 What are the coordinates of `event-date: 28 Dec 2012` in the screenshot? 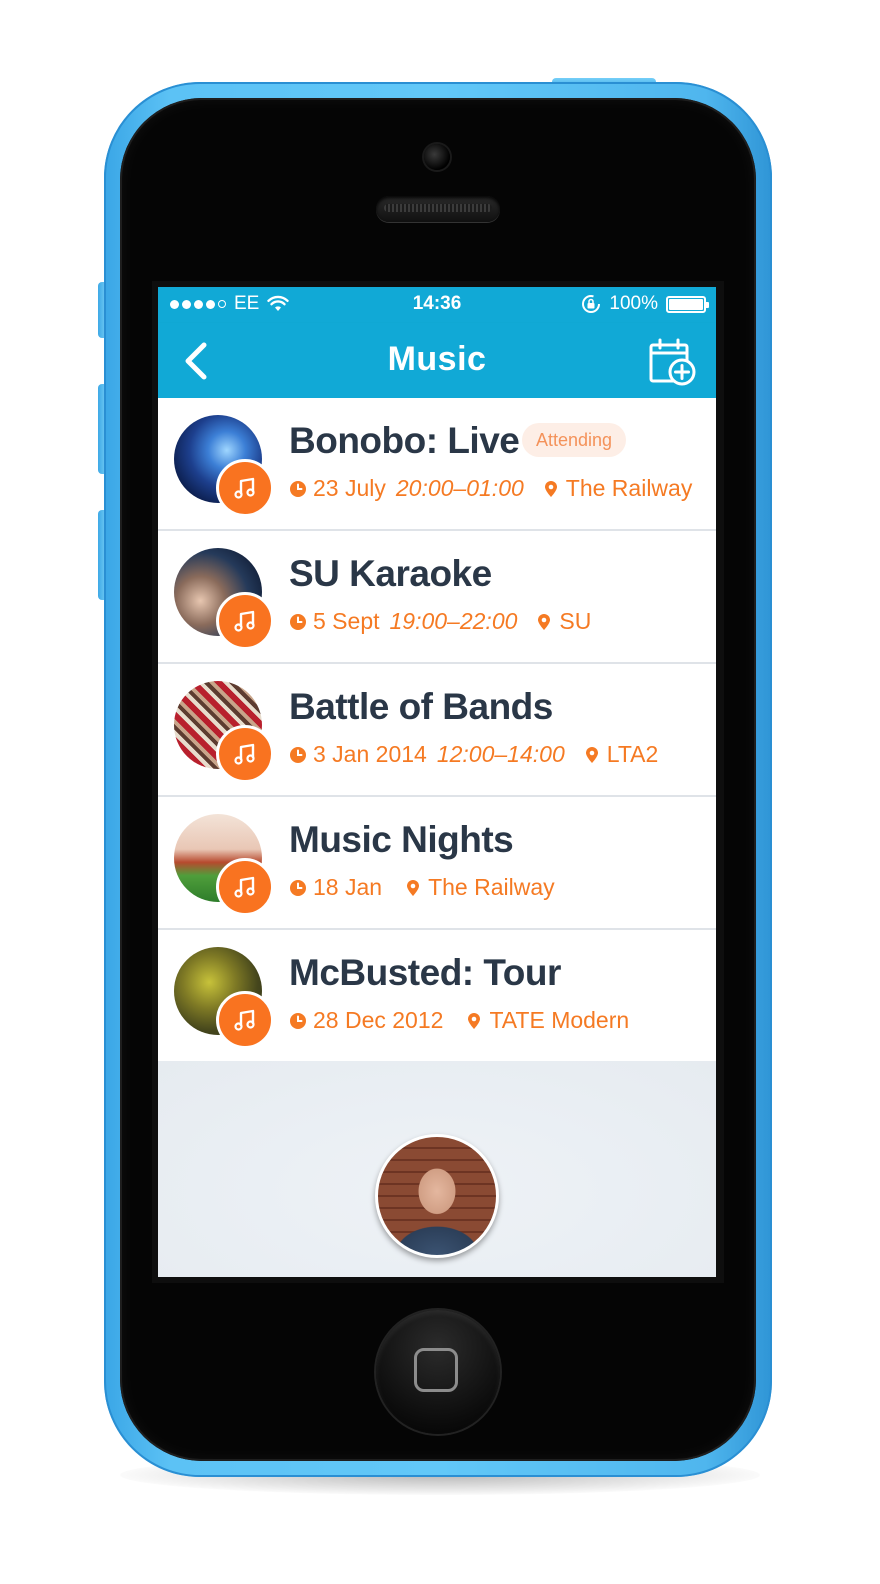 It's located at (378, 1020).